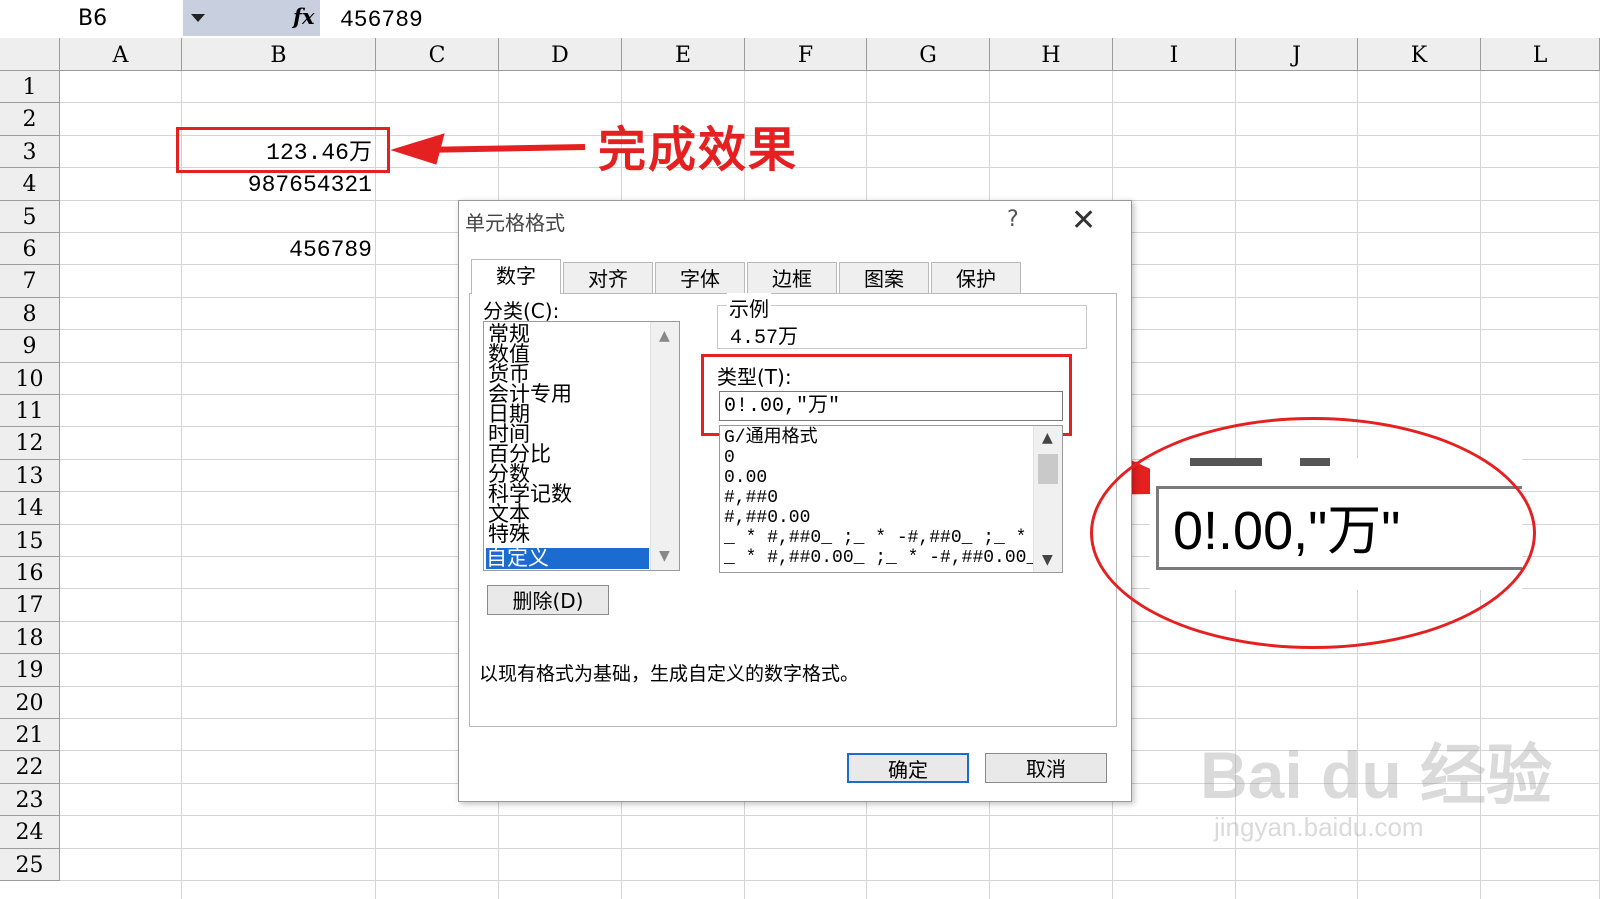 This screenshot has height=899, width=1600. What do you see at coordinates (754, 377) in the screenshot?
I see `type-label: 类型(T):` at bounding box center [754, 377].